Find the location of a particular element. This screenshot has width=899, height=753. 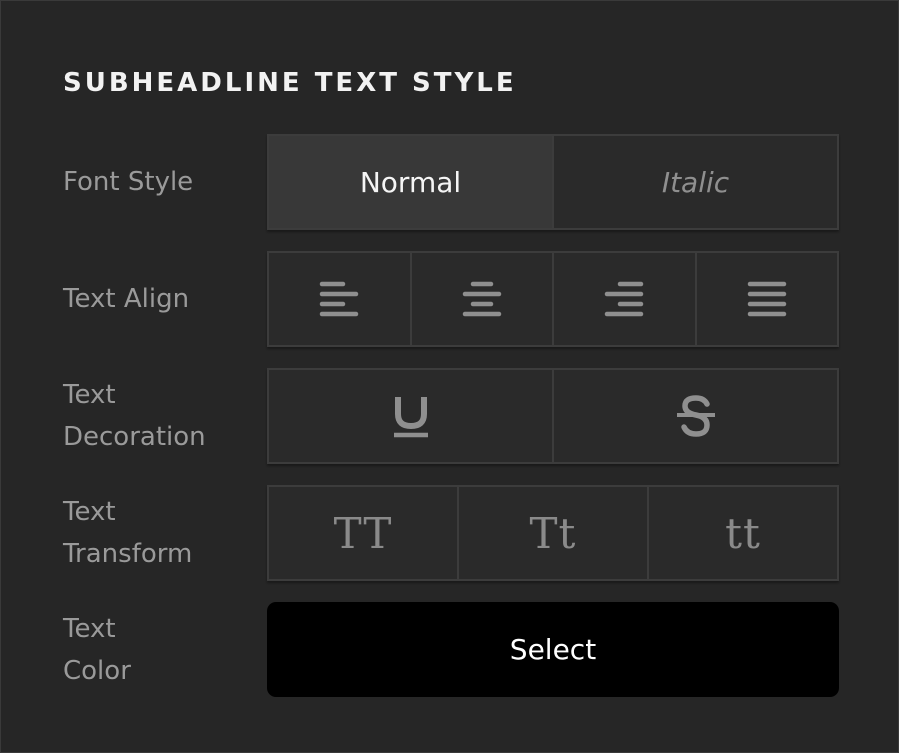

text-transform-label-line2: Transform is located at coordinates (128, 554).